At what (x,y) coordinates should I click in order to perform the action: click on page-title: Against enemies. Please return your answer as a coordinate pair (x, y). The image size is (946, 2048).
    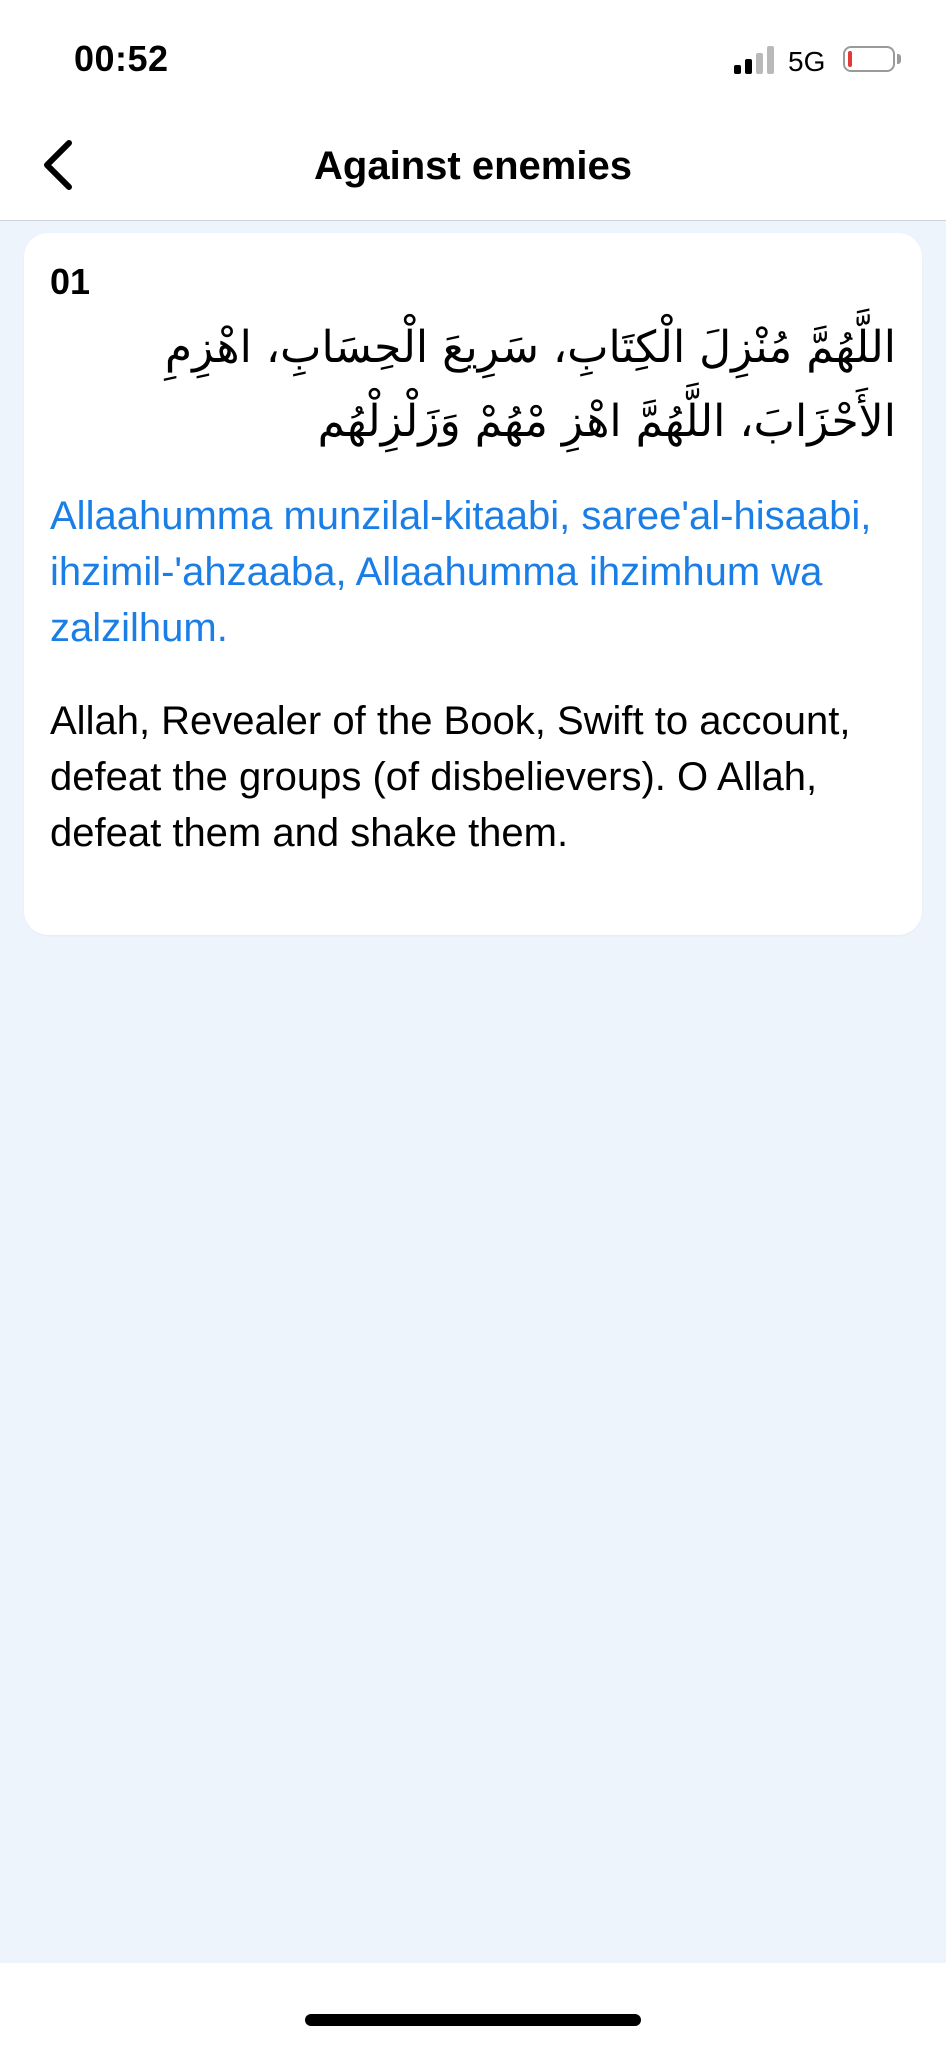
    Looking at the image, I should click on (473, 166).